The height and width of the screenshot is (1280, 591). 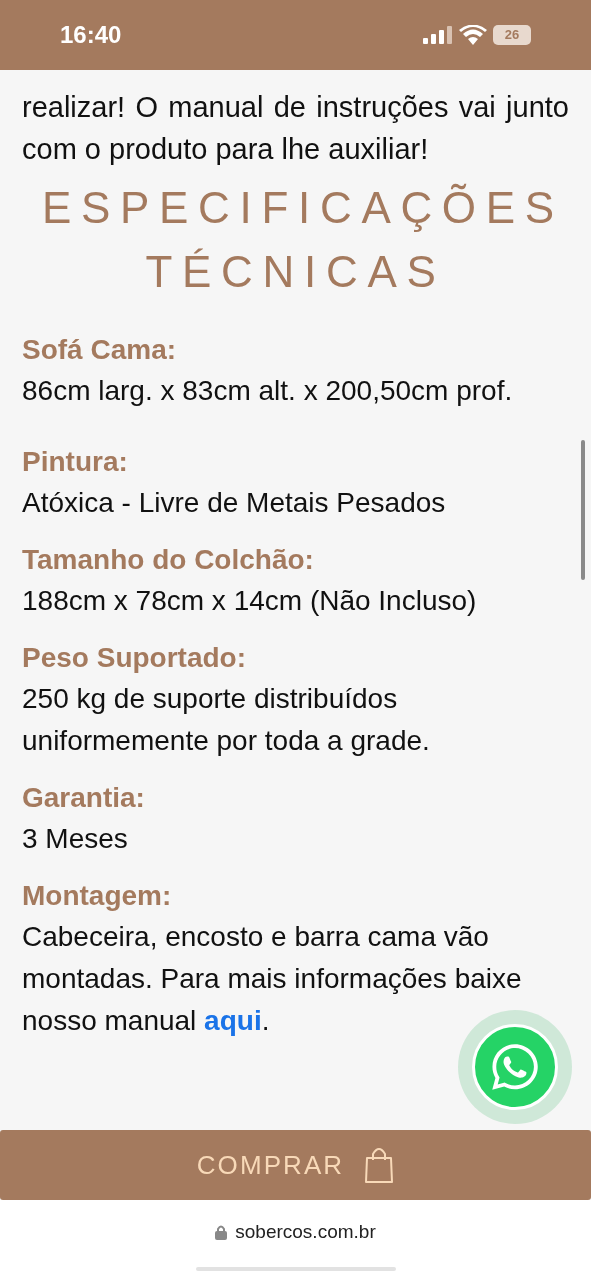 I want to click on manual-link: aqui, so click(x=233, y=1020).